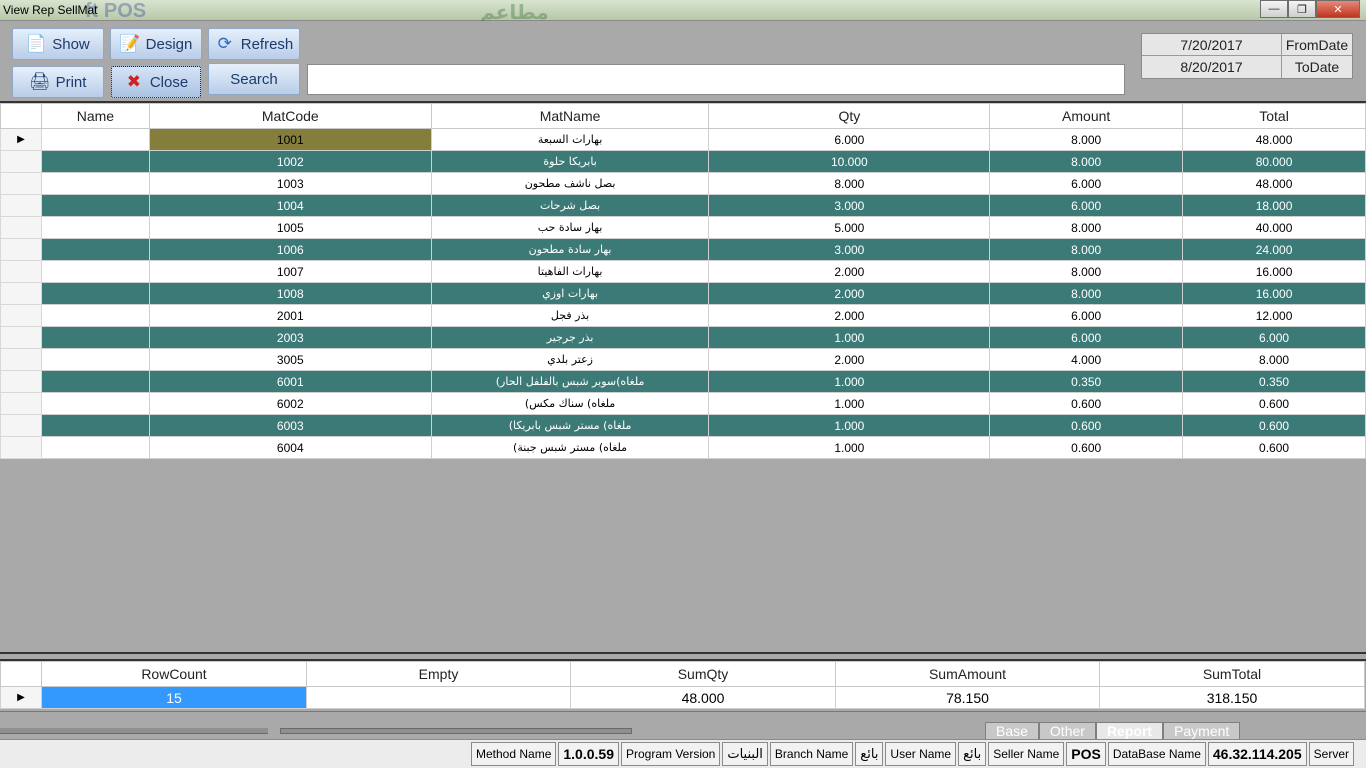  Describe the element at coordinates (1274, 359) in the screenshot. I see `cell-total: 8.000` at that location.